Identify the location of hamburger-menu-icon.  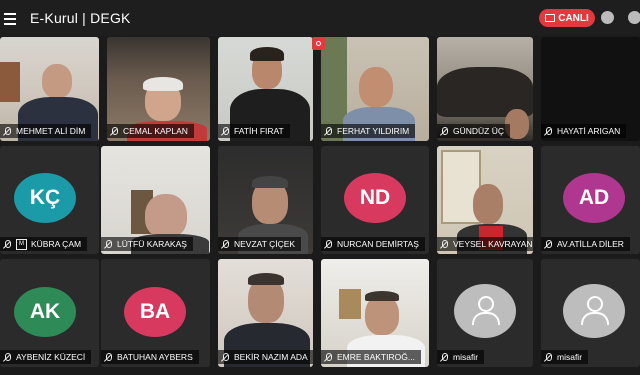
(13, 18).